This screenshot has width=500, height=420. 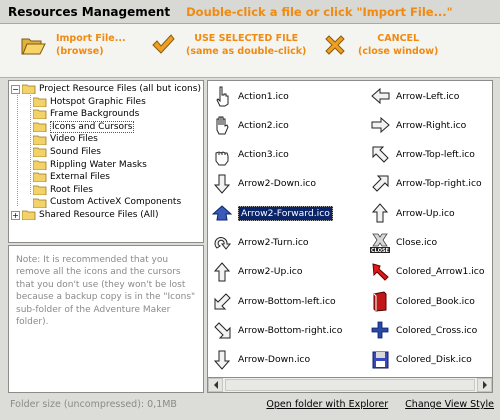 What do you see at coordinates (222, 125) in the screenshot?
I see `hand-icon` at bounding box center [222, 125].